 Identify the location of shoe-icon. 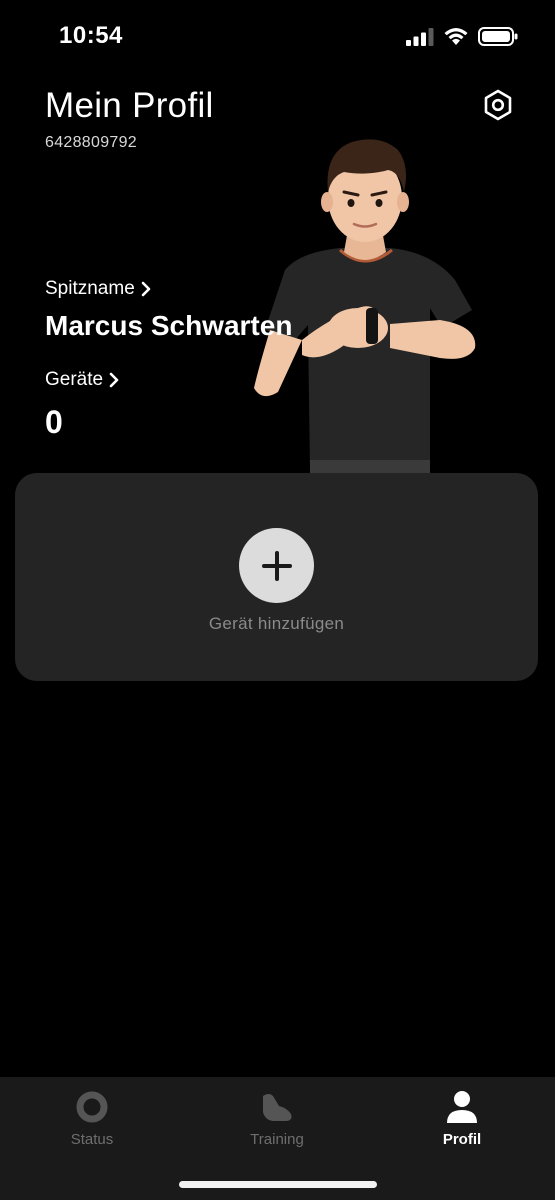
(277, 1107).